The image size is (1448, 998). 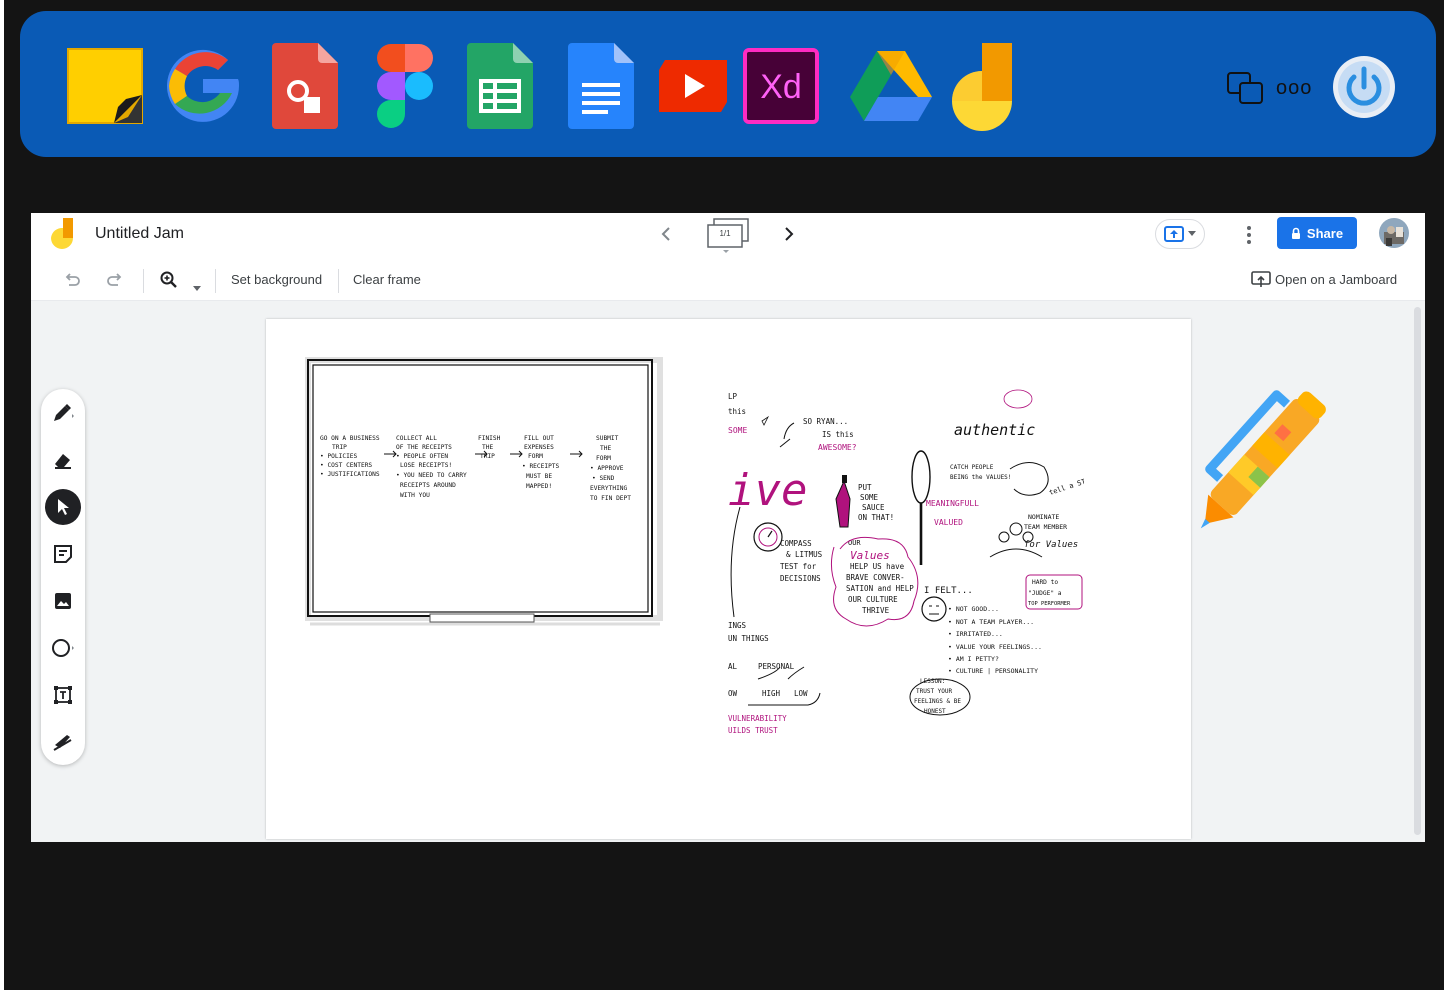 What do you see at coordinates (115, 282) in the screenshot?
I see `redo-icon` at bounding box center [115, 282].